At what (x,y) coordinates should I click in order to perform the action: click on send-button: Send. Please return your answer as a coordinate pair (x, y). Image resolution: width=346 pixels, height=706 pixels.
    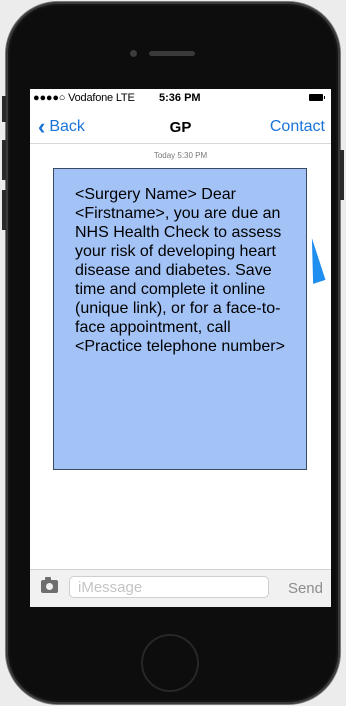
    Looking at the image, I should click on (305, 588).